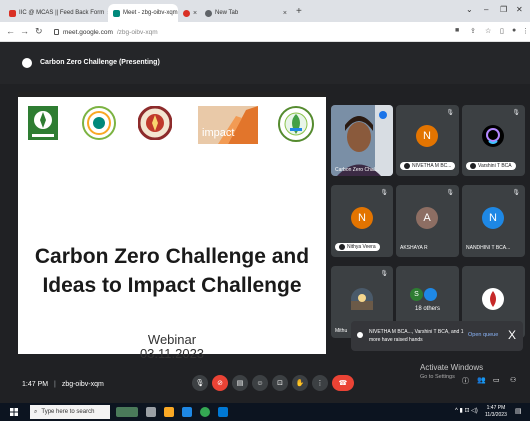 The width and height of the screenshot is (530, 421). What do you see at coordinates (43, 123) in the screenshot?
I see `logo-green` at bounding box center [43, 123].